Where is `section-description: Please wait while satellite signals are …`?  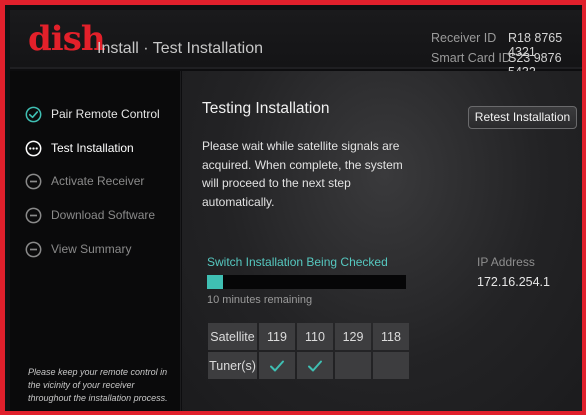 section-description: Please wait while satellite signals are … is located at coordinates (302, 174).